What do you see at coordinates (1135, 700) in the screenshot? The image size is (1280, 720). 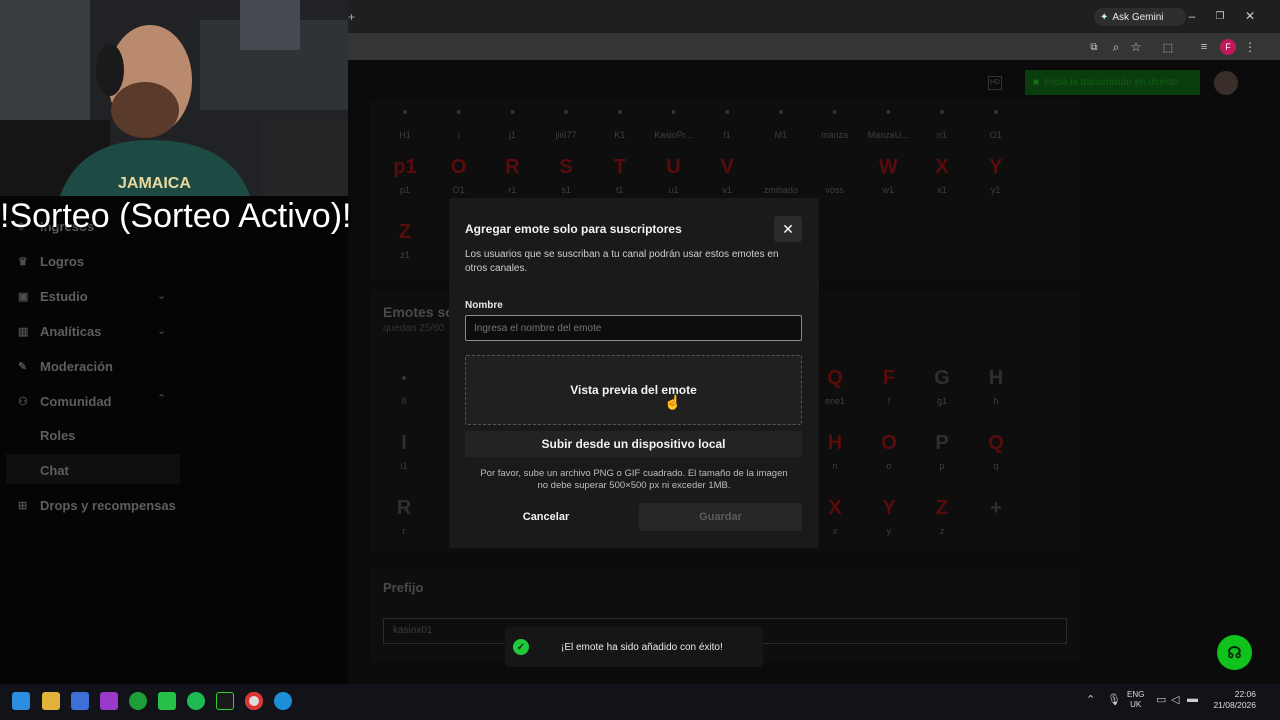 I see `language-indicator: ENG UK` at bounding box center [1135, 700].